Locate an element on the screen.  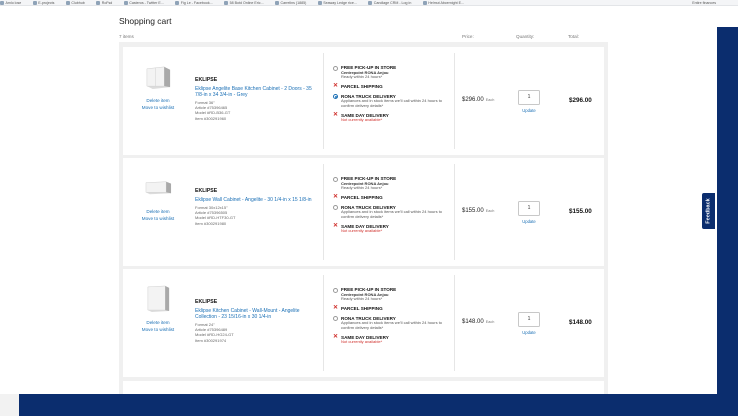
page-title: Shopping cart is located at coordinates (145, 21).